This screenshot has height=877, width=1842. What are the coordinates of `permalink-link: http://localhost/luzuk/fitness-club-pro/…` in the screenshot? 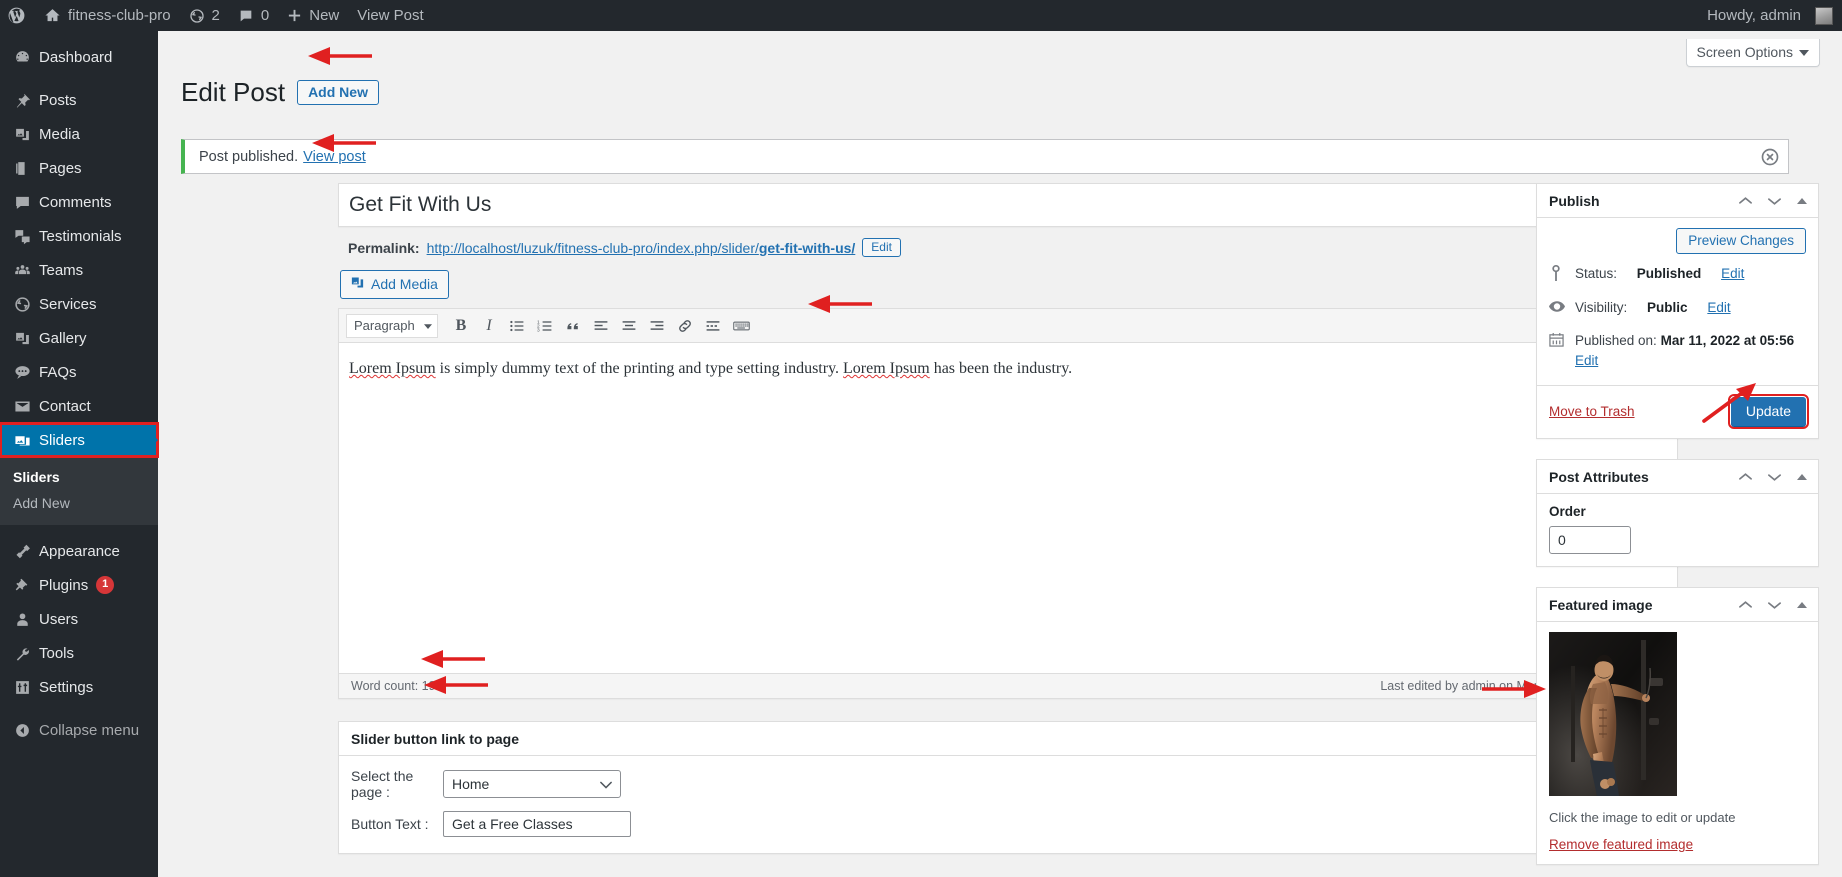 It's located at (641, 248).